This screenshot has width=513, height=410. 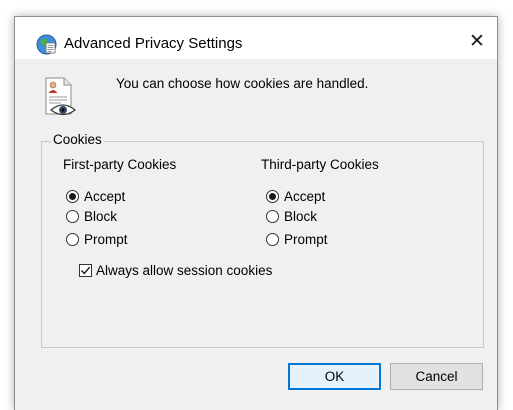 I want to click on checkbox-box, so click(x=85, y=270).